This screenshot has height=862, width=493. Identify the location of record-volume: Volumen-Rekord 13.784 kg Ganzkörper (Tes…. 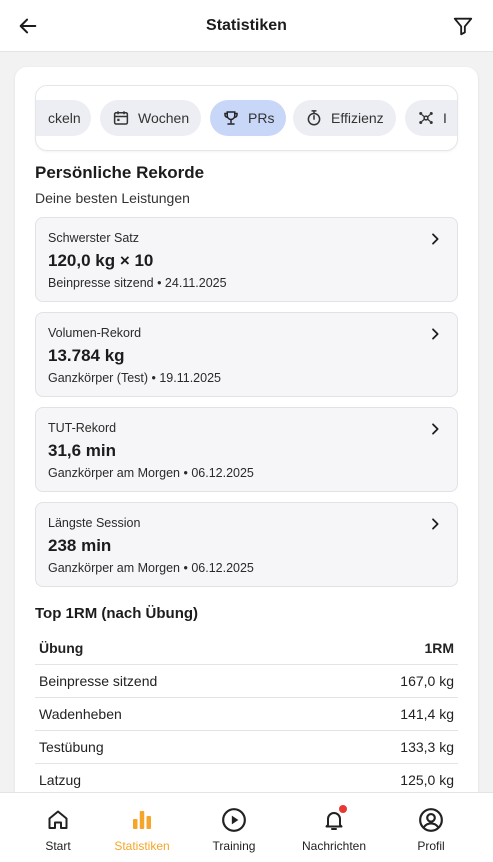
(246, 354).